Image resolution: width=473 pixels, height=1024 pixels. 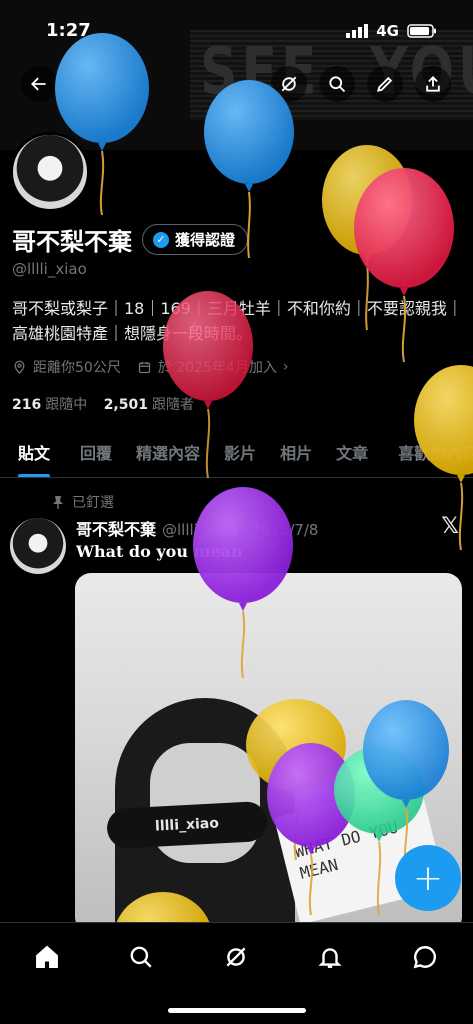 I want to click on chat-bubble-icon, so click(x=425, y=957).